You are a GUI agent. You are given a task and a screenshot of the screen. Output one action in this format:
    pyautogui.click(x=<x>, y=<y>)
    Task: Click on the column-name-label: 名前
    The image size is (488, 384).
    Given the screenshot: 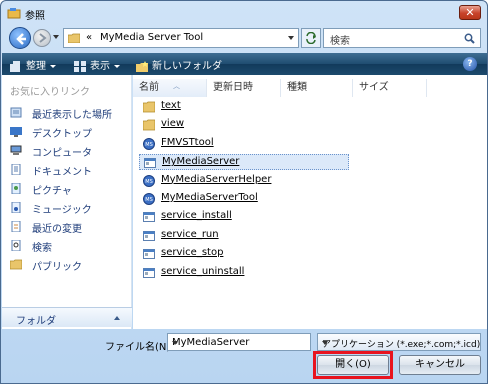 What is the action you would take?
    pyautogui.click(x=149, y=87)
    